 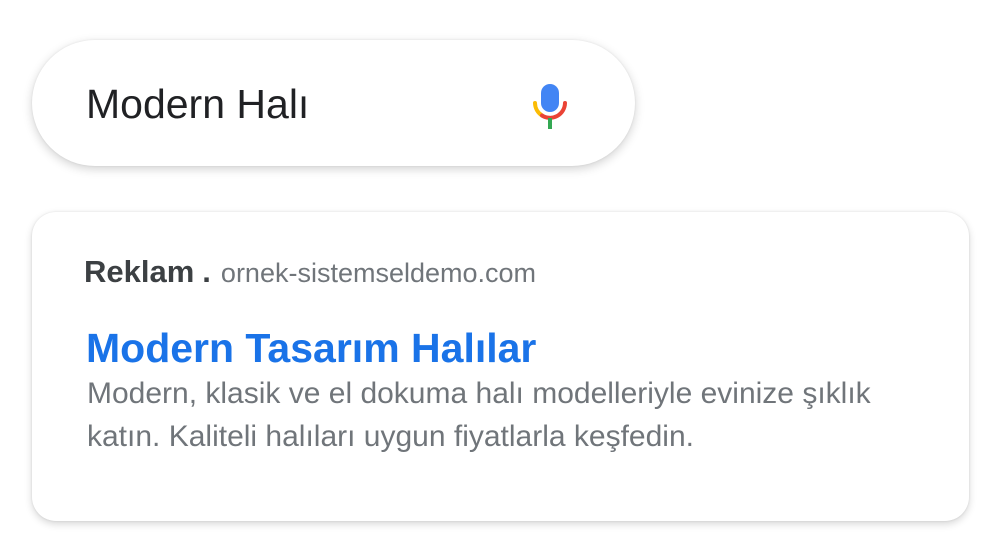 I want to click on ad-meta-line: Reklam. ornek-sistemseldemo.com, so click(x=310, y=272).